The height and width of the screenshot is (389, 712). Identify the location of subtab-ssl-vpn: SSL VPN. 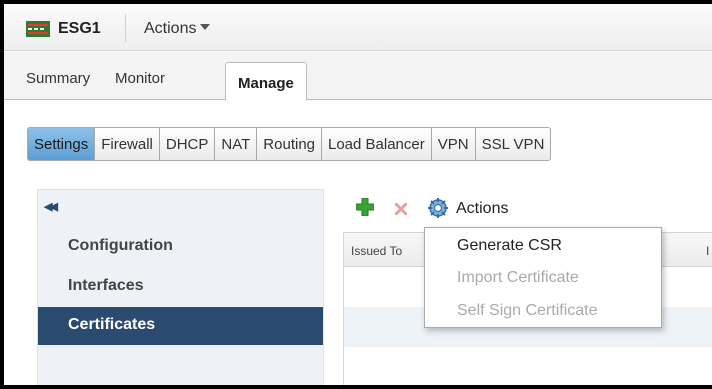
(513, 144).